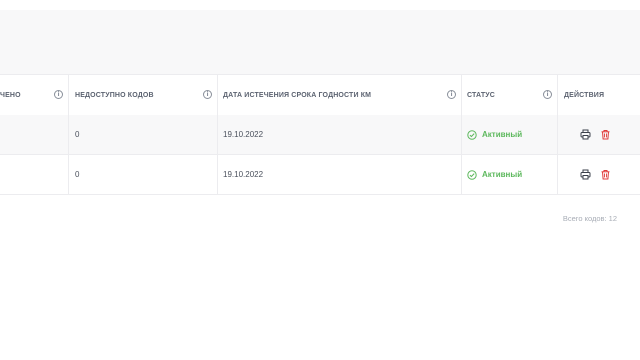 This screenshot has height=360, width=640. I want to click on column-header-label: ДЕЙСТВИЯ, so click(584, 95).